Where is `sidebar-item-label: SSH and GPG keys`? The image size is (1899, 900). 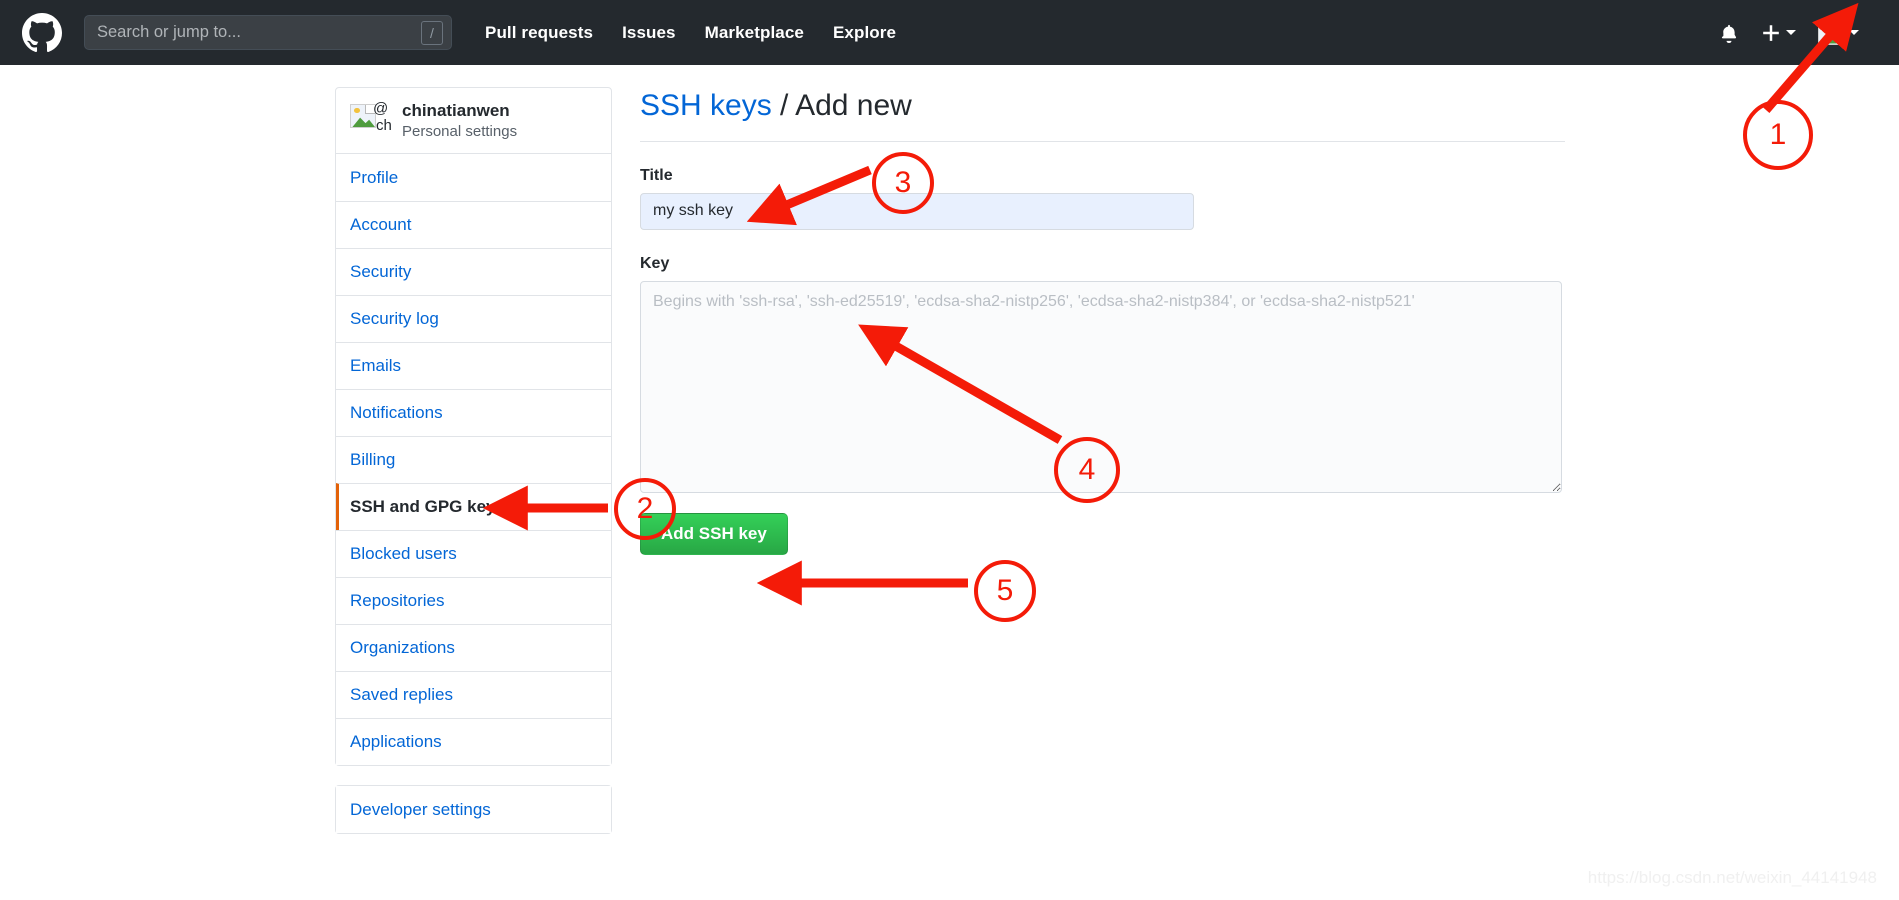 sidebar-item-label: SSH and GPG keys is located at coordinates (427, 506).